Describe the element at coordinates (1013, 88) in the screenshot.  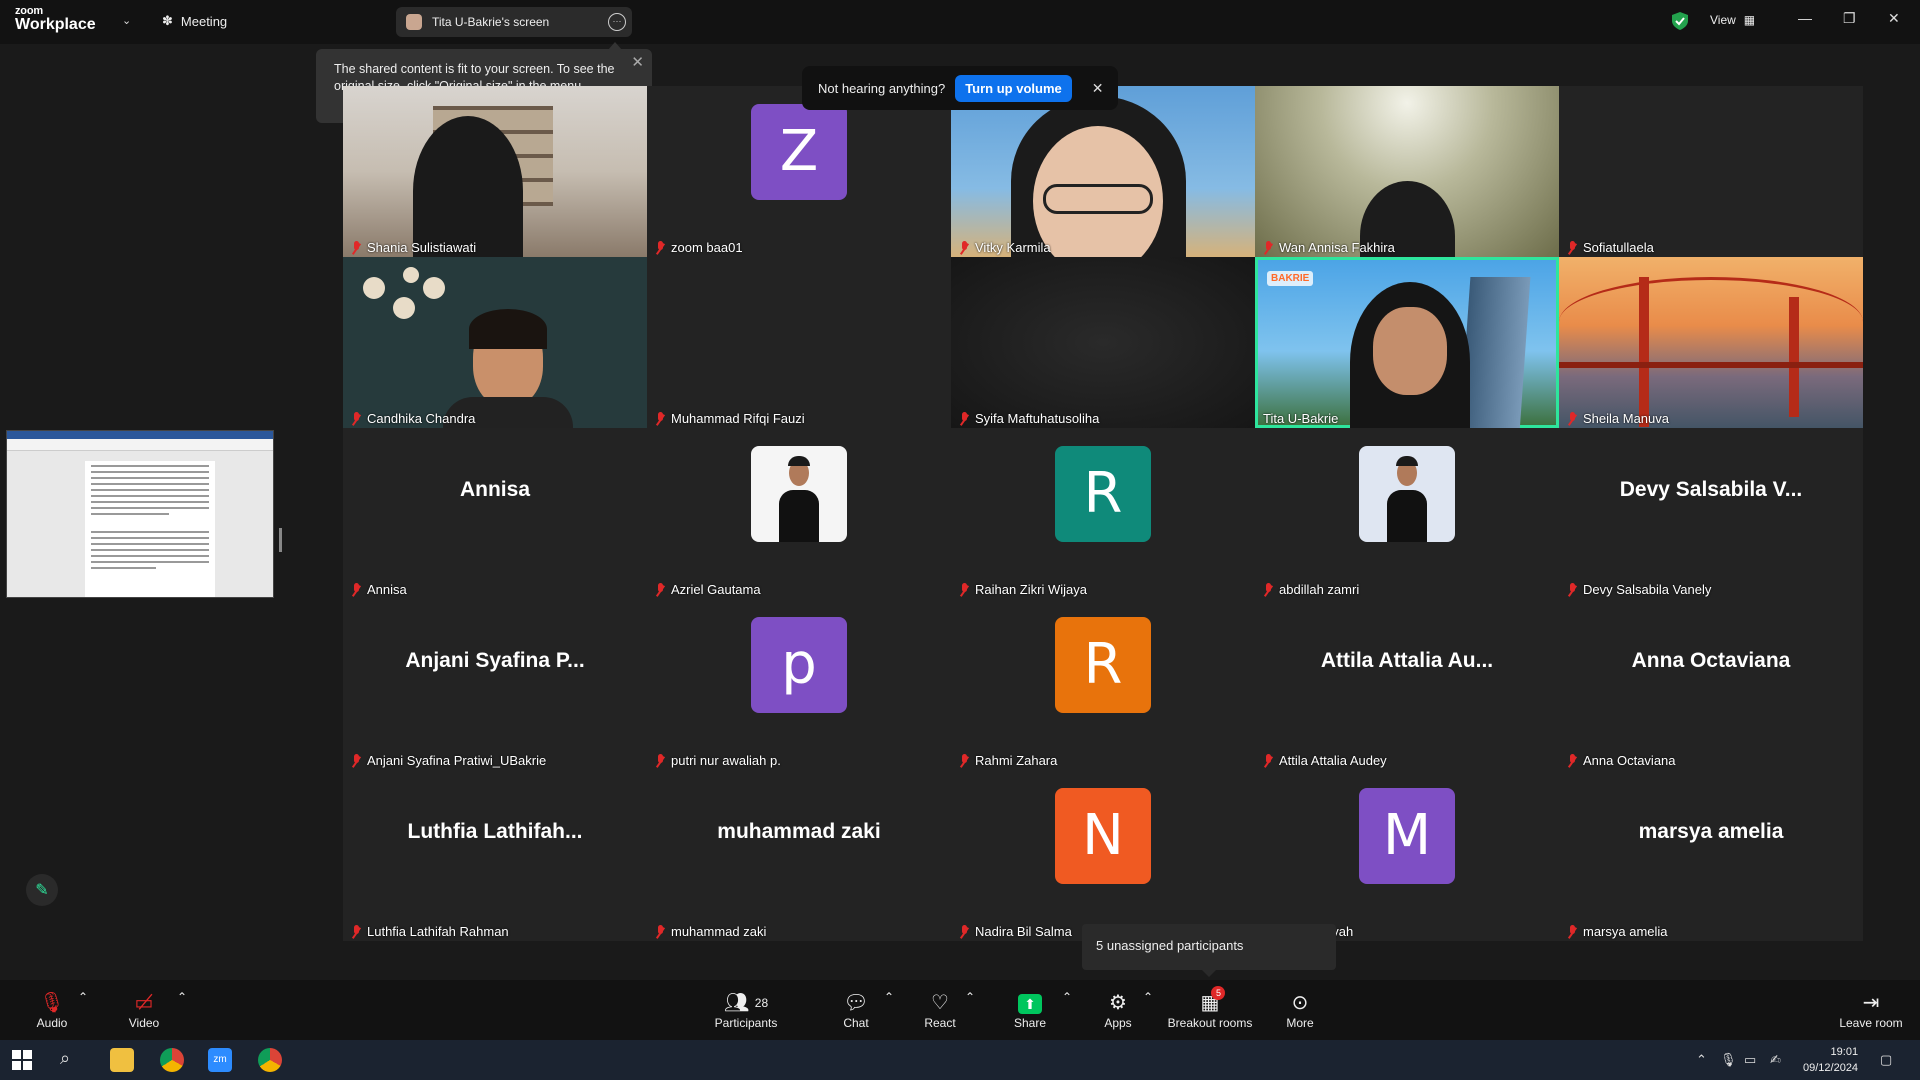
I see `turn-up-volume-button: Turn up volume` at that location.